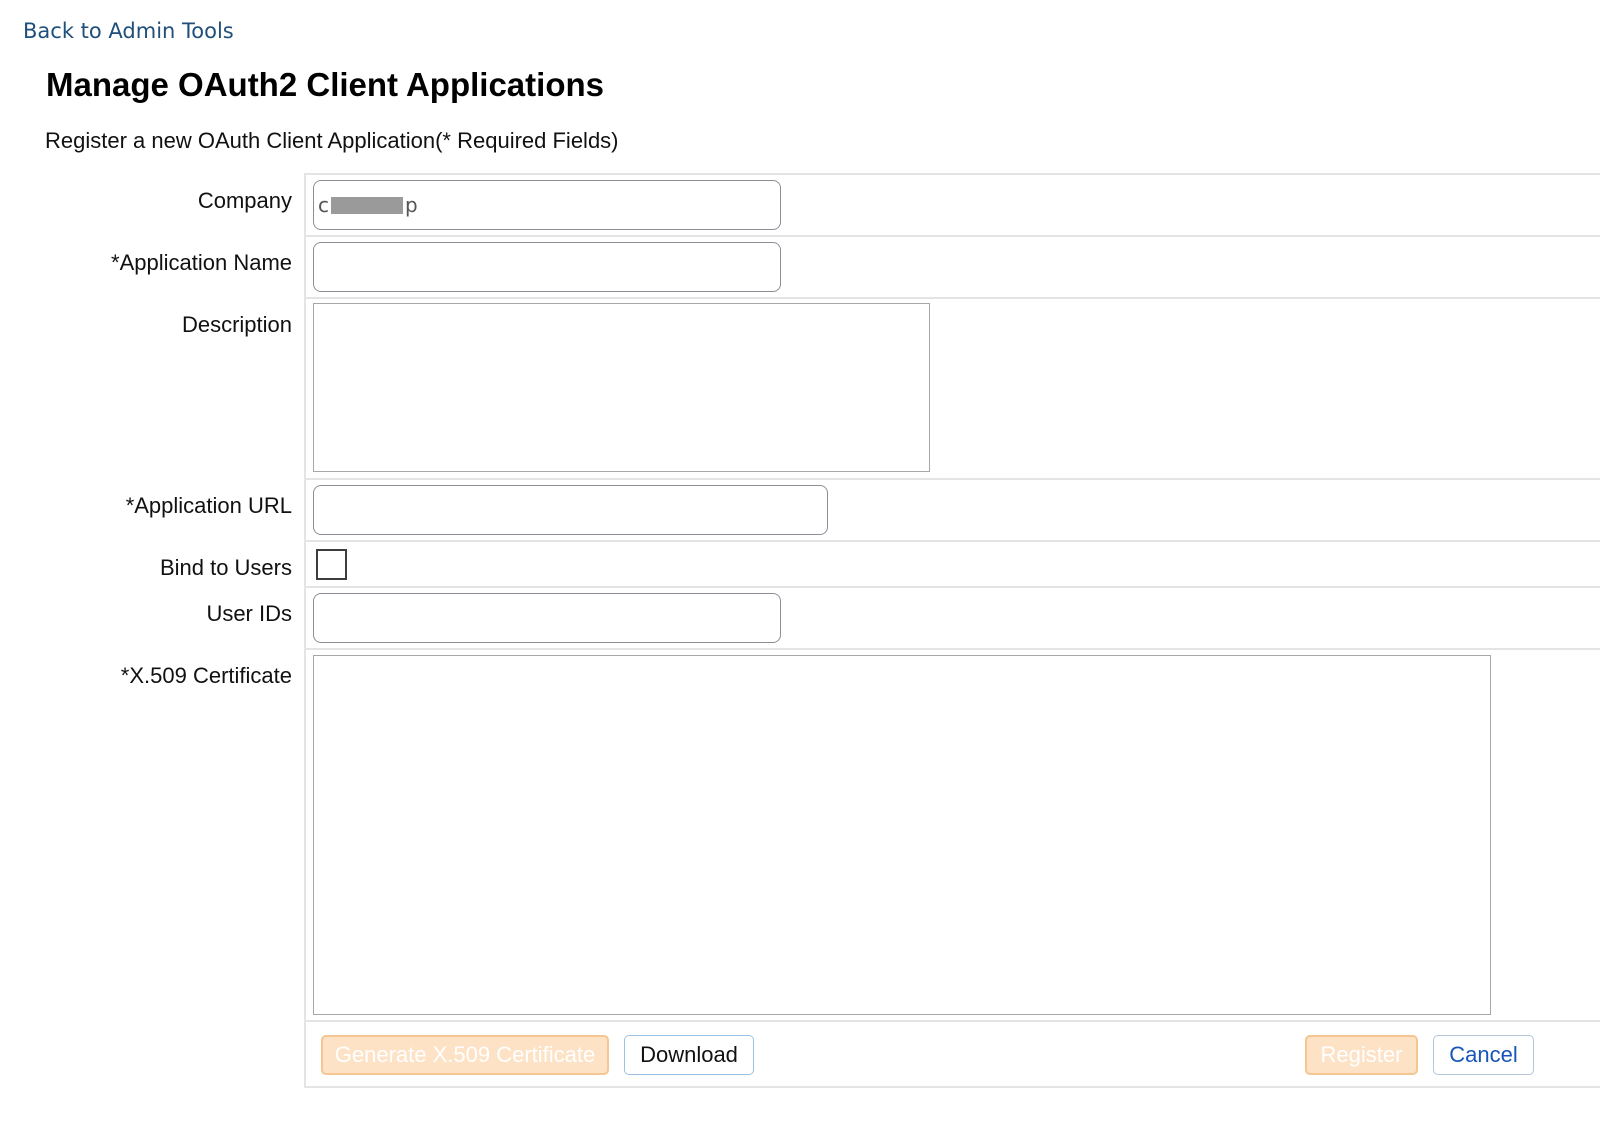 The image size is (1600, 1138). I want to click on certificate-label: *X.509 Certificate, so click(206, 675).